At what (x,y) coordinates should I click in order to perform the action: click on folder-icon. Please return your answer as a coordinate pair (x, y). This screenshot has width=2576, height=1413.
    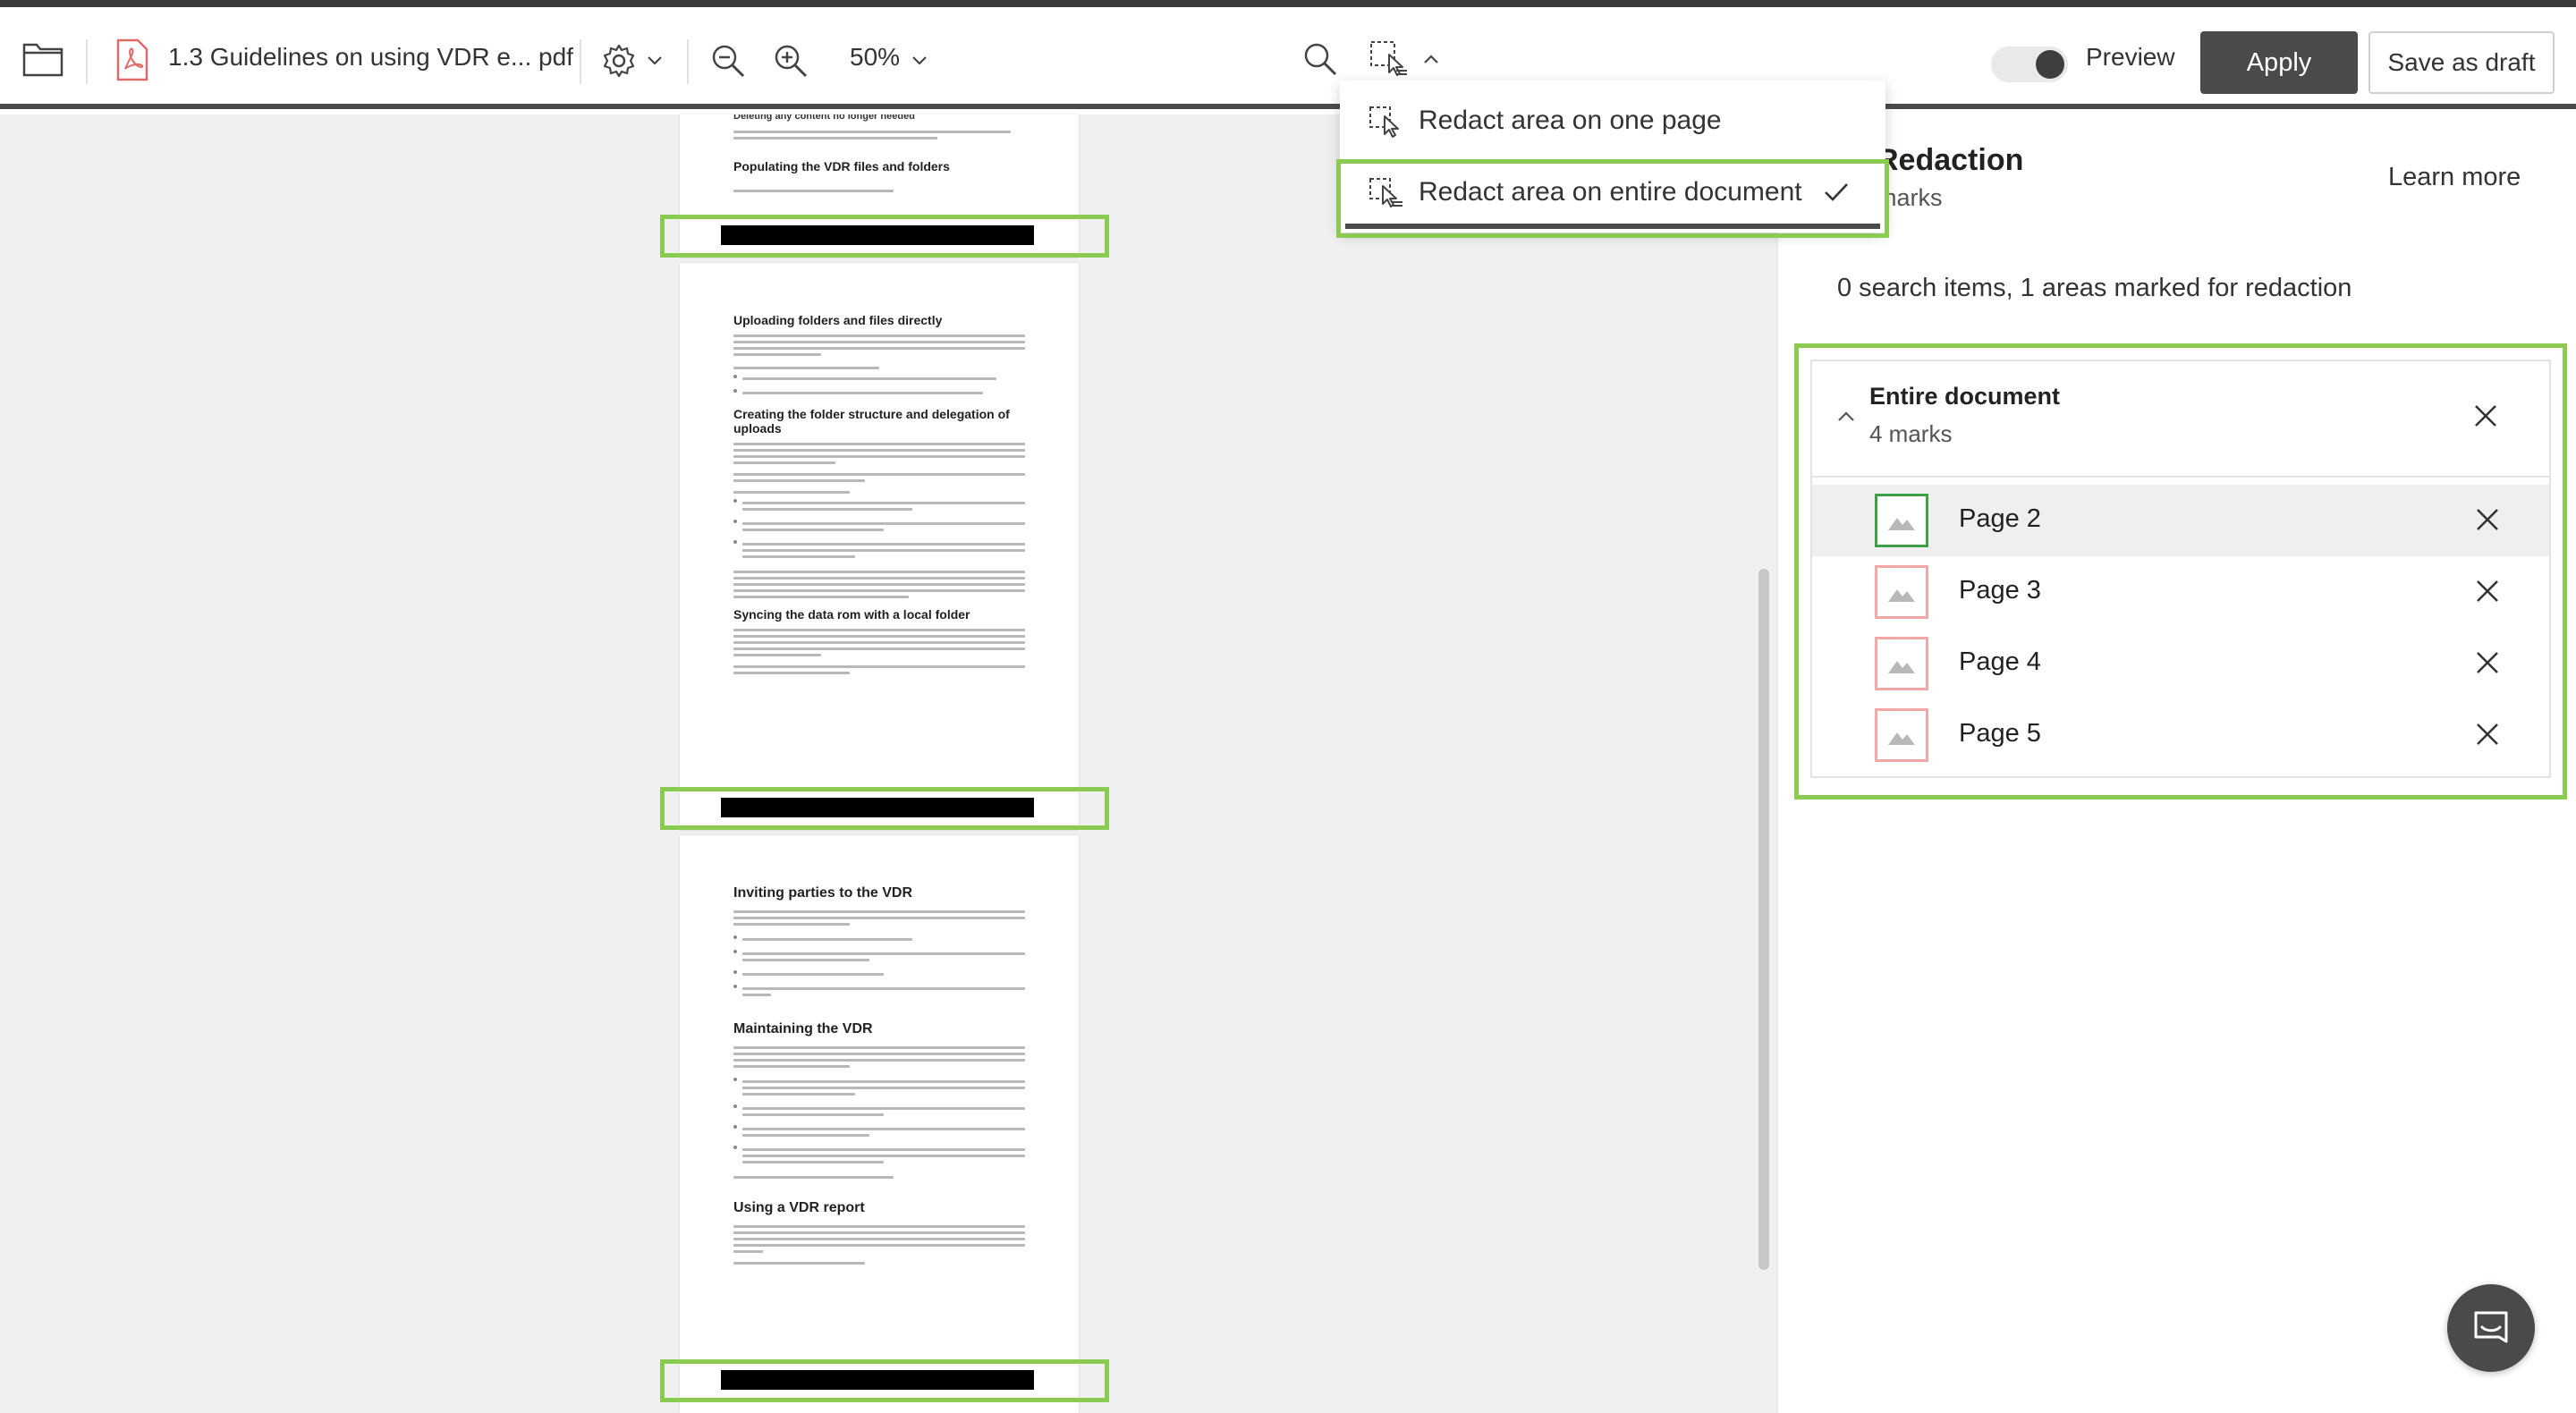
    Looking at the image, I should click on (42, 59).